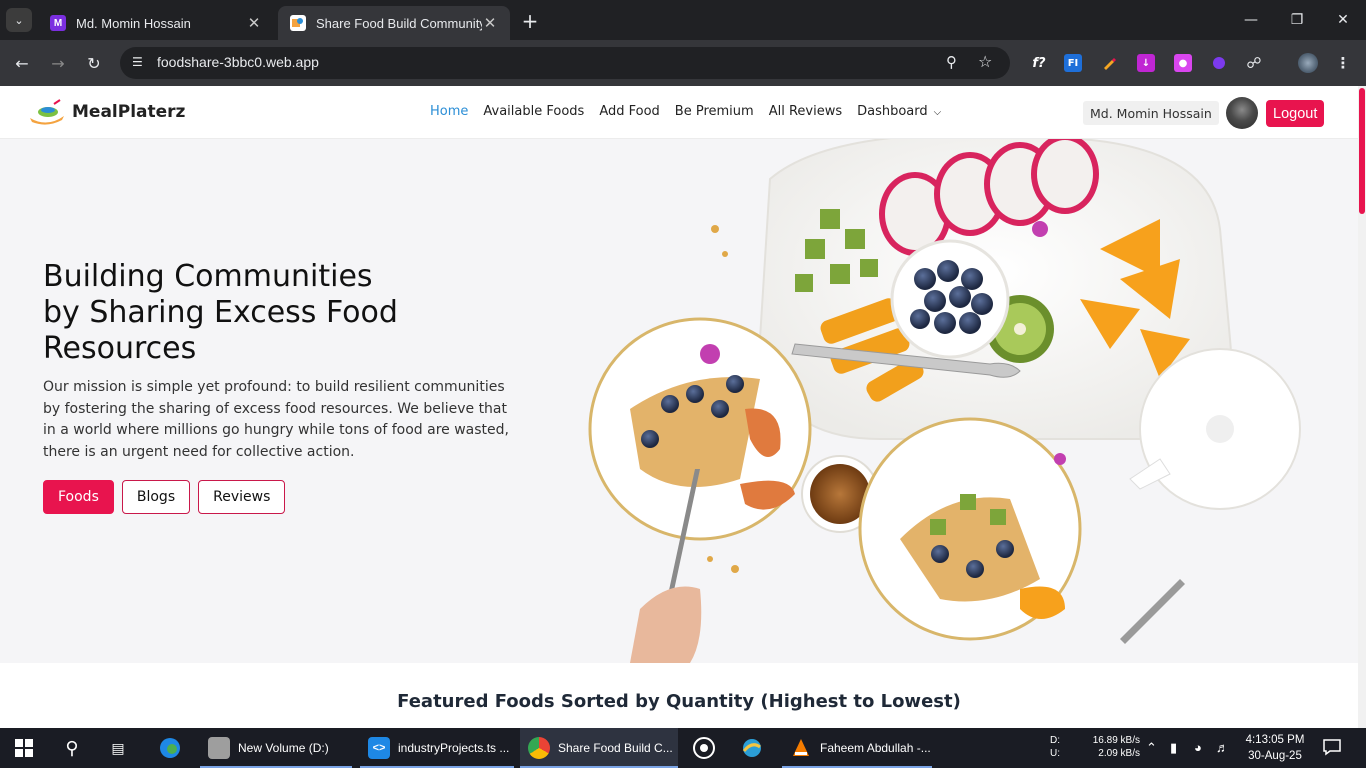 Image resolution: width=1366 pixels, height=768 pixels. I want to click on brand-logo-icon, so click(47, 112).